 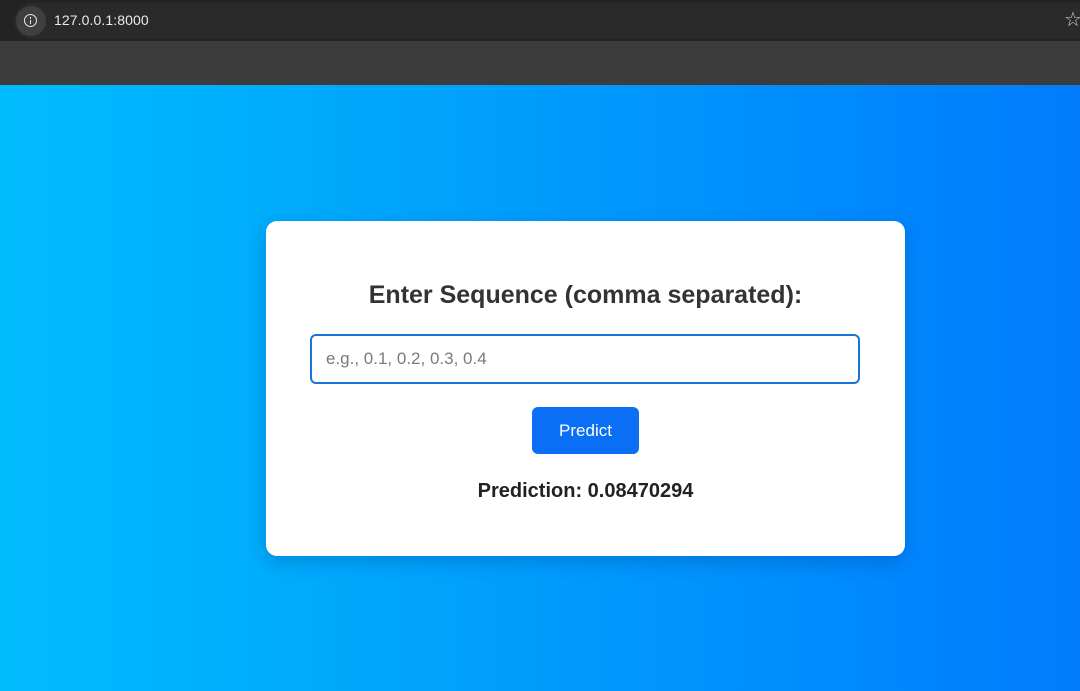 What do you see at coordinates (530, 491) in the screenshot?
I see `prediction-label: Prediction:` at bounding box center [530, 491].